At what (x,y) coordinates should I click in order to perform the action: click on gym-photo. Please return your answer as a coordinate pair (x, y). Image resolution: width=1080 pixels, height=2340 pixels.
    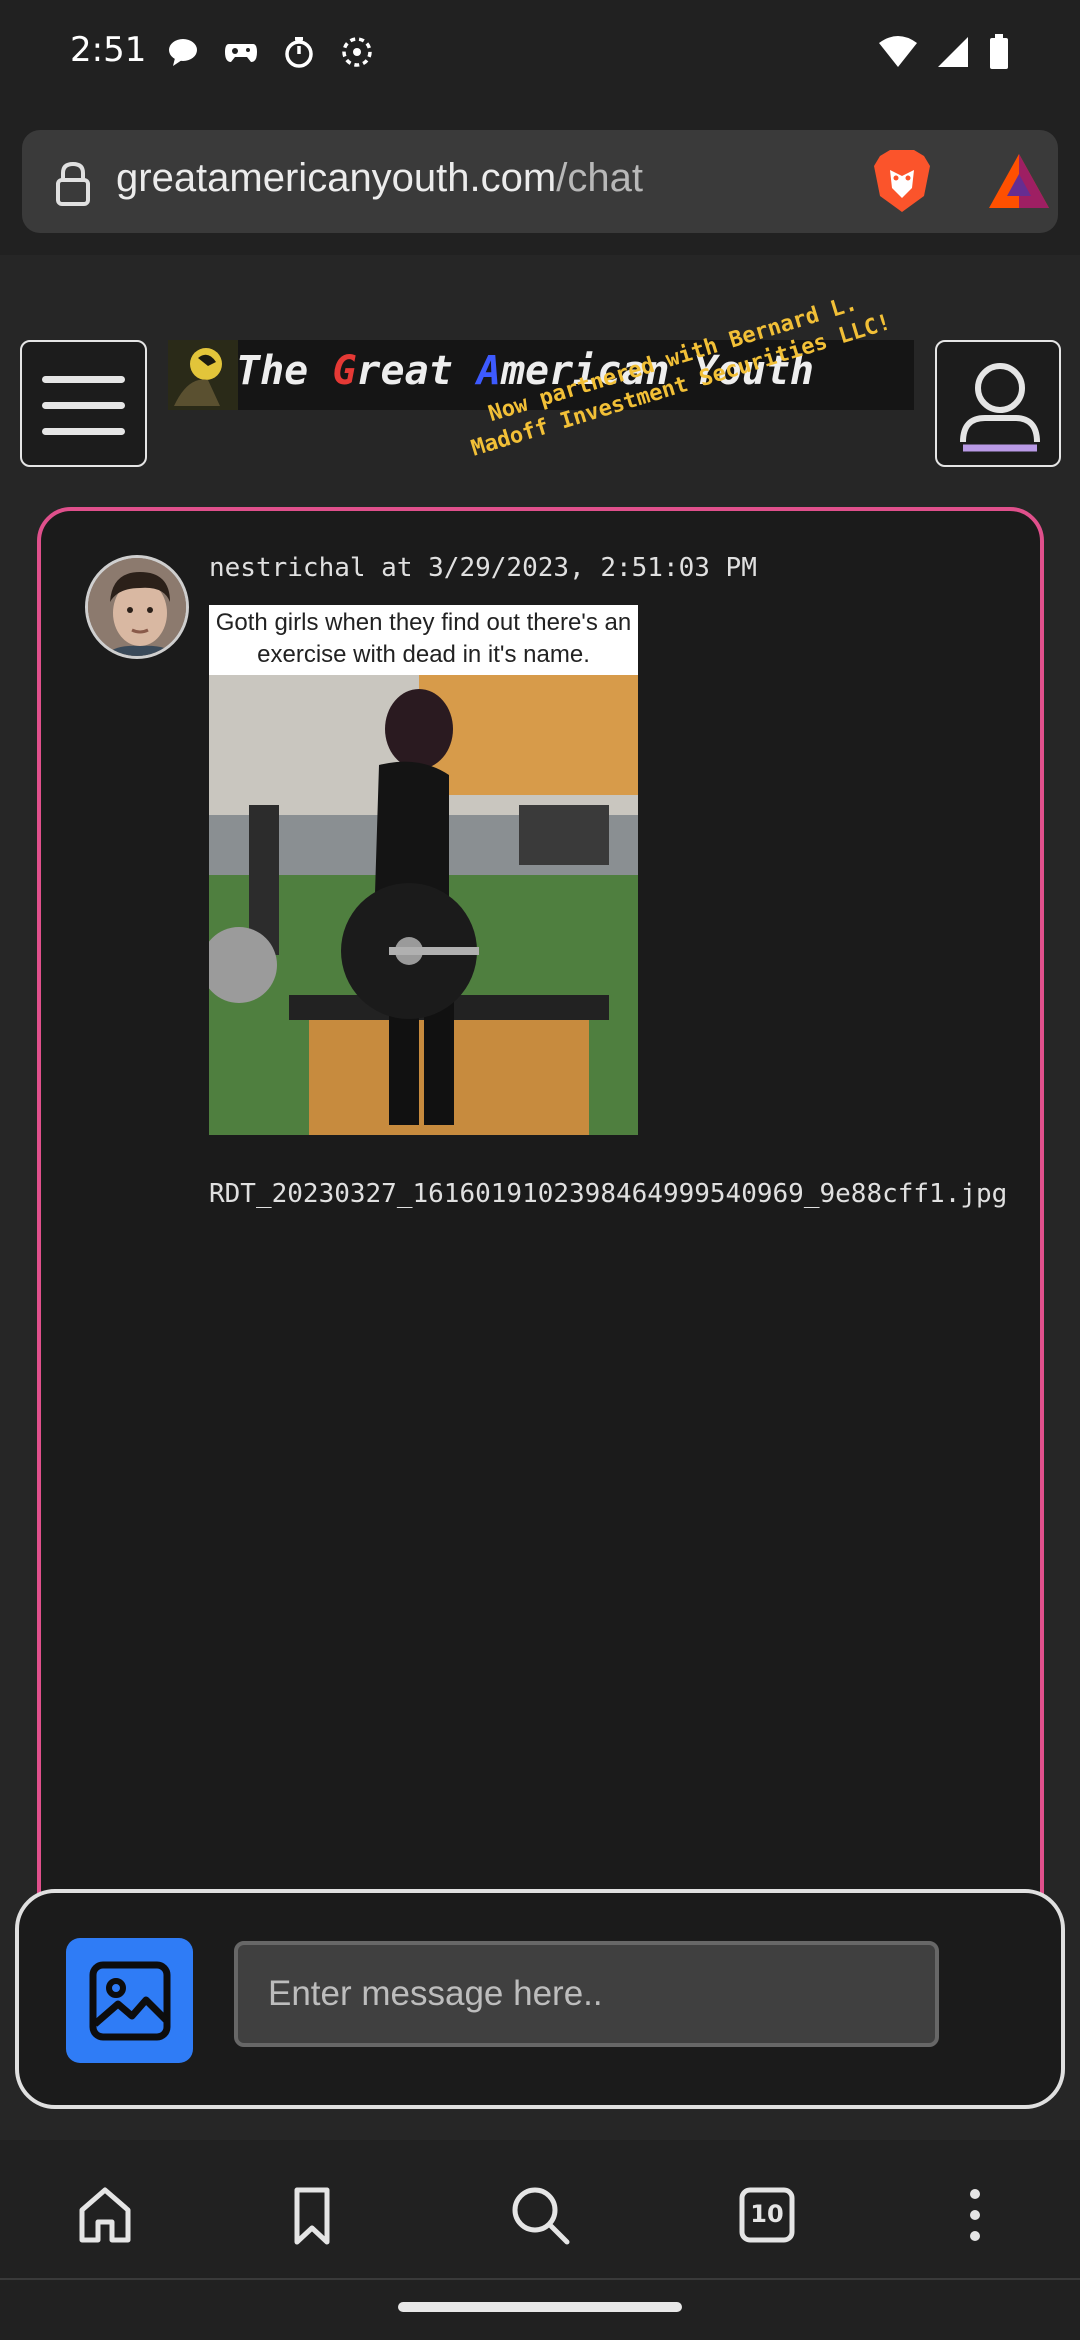
    Looking at the image, I should click on (423, 905).